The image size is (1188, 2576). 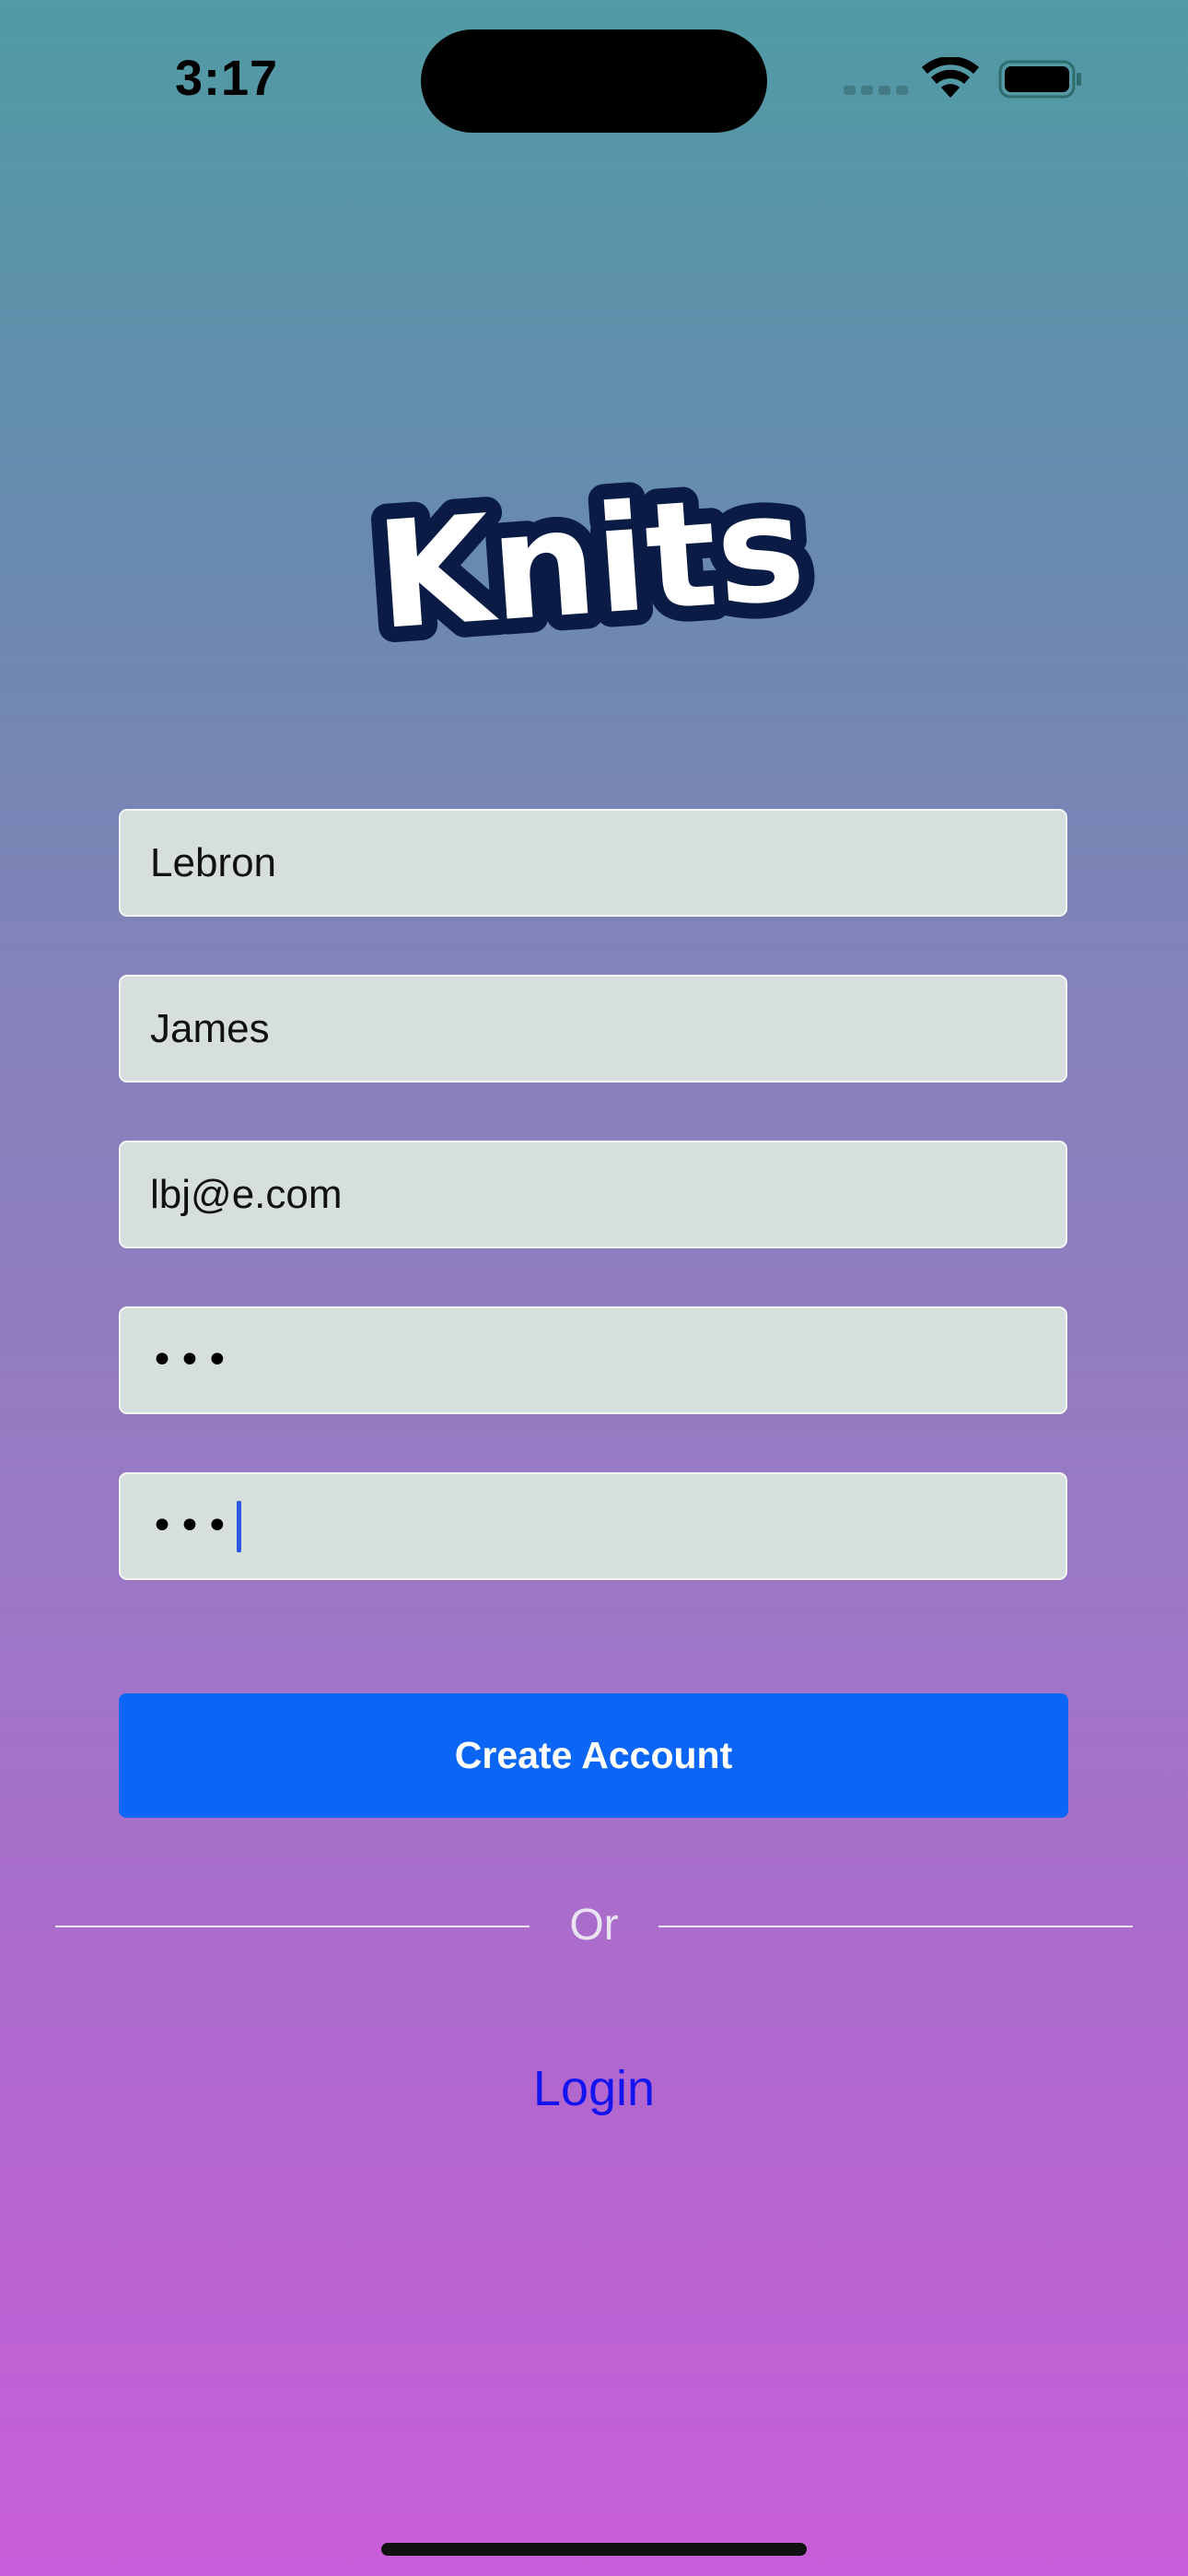 What do you see at coordinates (593, 1360) in the screenshot?
I see `password-field: •••` at bounding box center [593, 1360].